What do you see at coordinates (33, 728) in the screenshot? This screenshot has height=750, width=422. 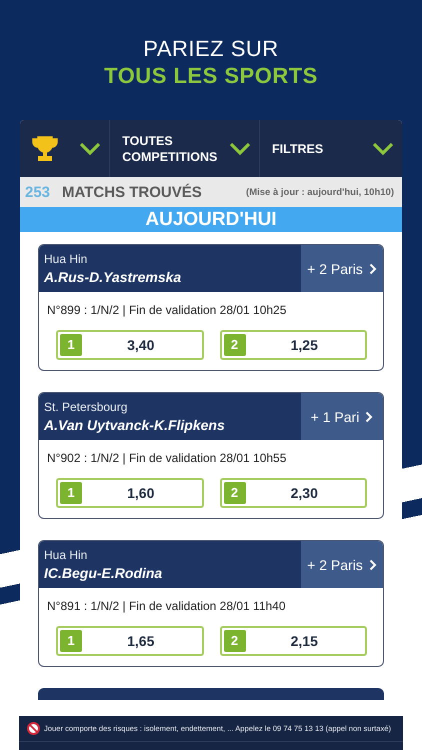 I see `prohibited-icon` at bounding box center [33, 728].